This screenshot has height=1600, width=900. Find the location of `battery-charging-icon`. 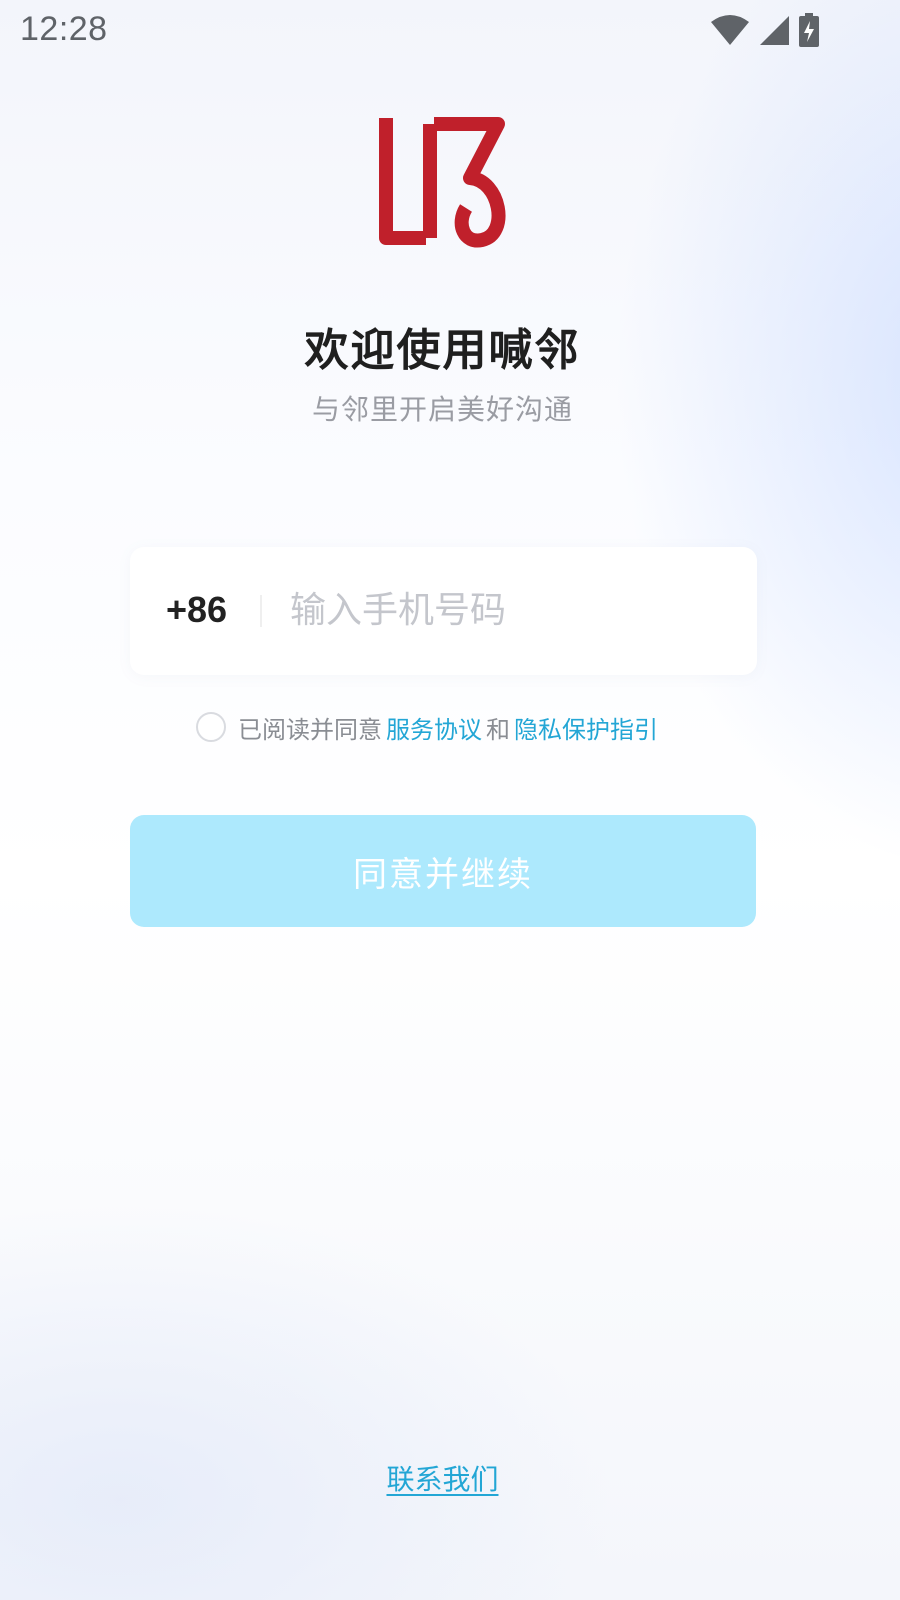

battery-charging-icon is located at coordinates (809, 30).